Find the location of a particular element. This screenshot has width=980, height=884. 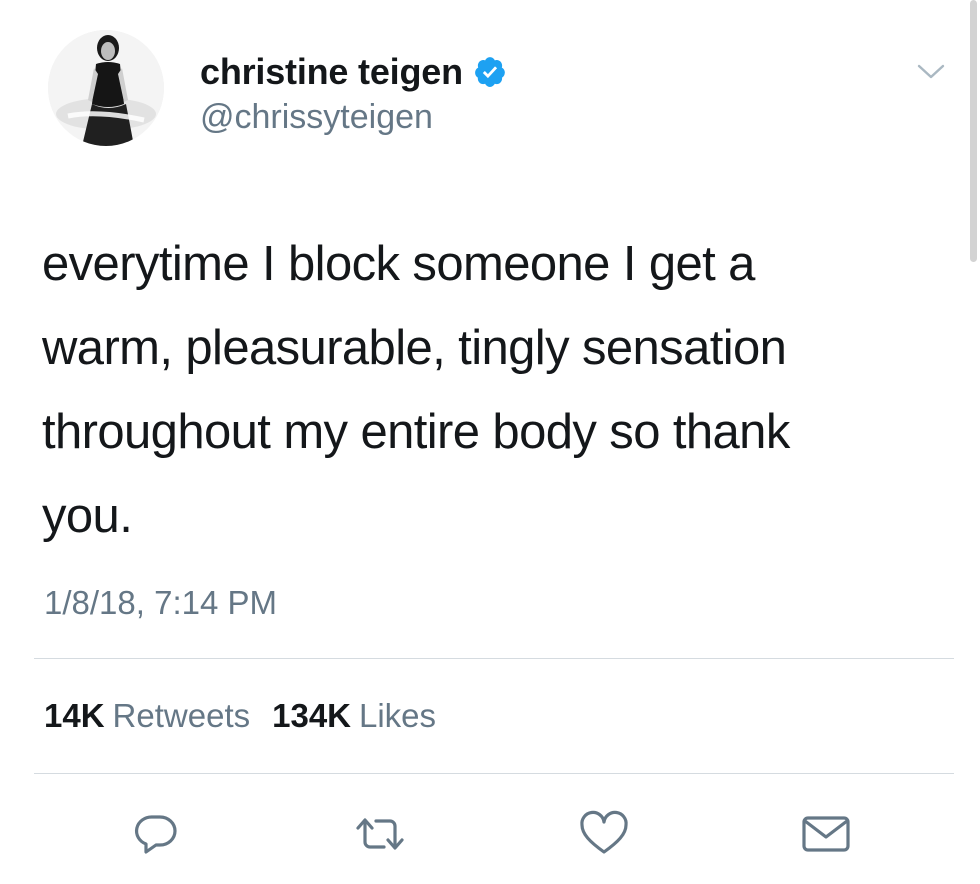

likes-count: 134K is located at coordinates (311, 715).